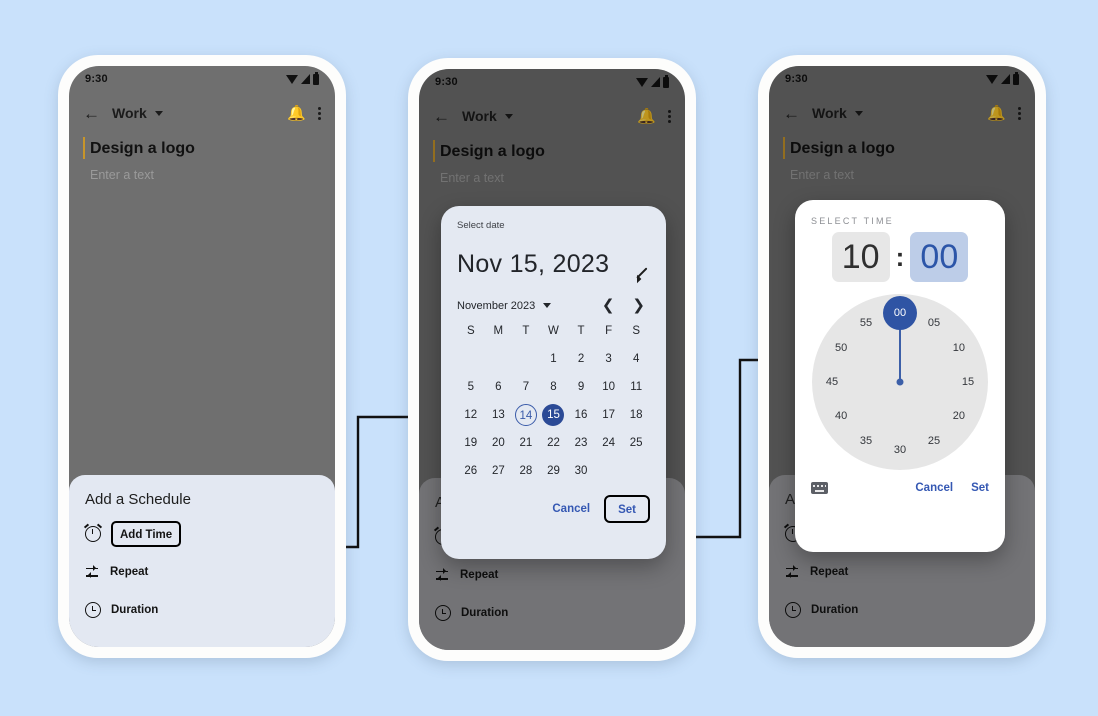 Image resolution: width=1098 pixels, height=716 pixels. What do you see at coordinates (92, 572) in the screenshot?
I see `repeat-icon` at bounding box center [92, 572].